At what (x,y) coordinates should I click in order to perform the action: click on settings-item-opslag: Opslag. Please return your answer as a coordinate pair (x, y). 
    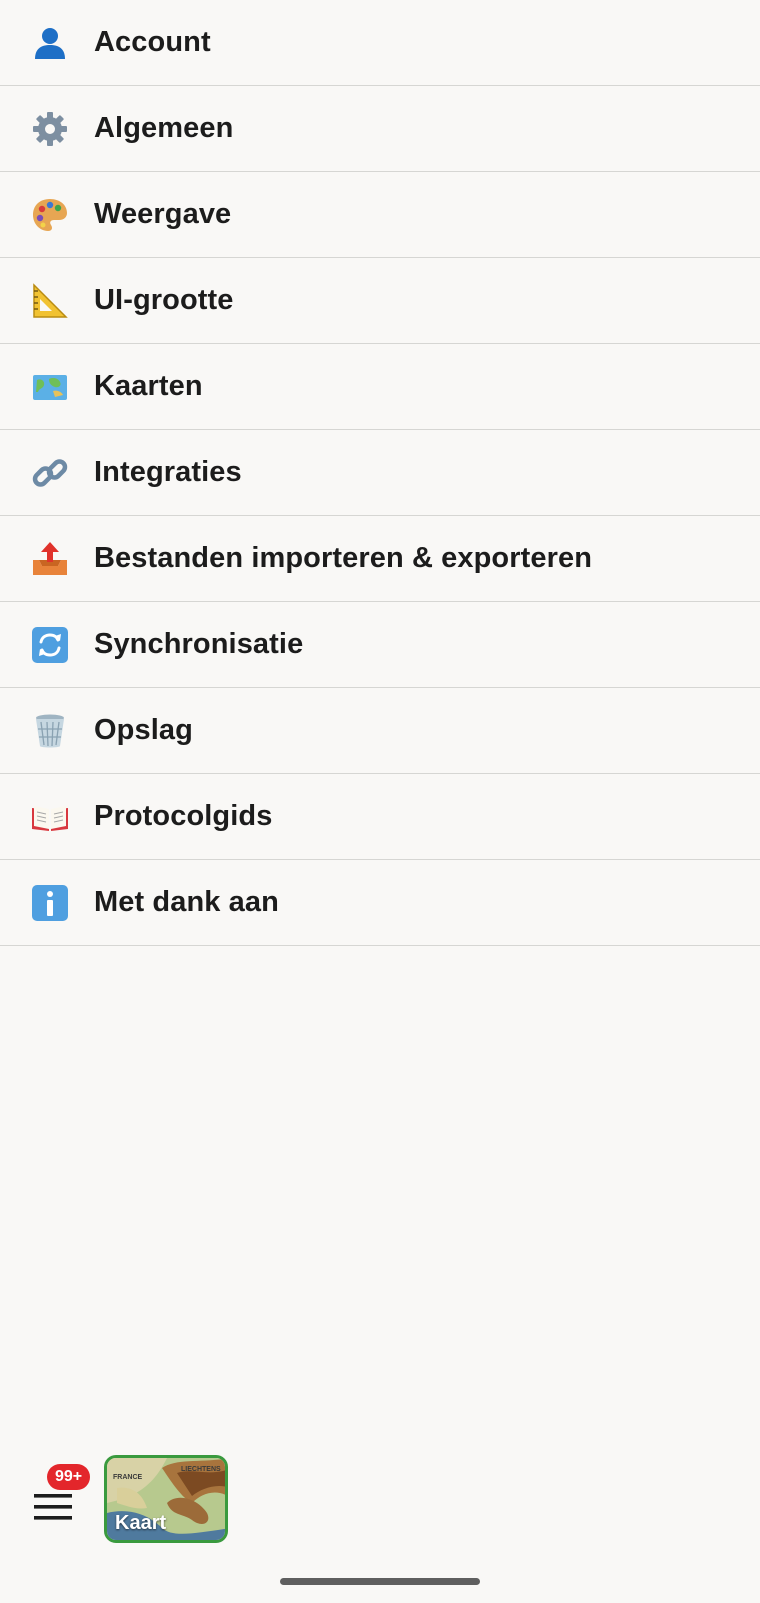
    Looking at the image, I should click on (380, 731).